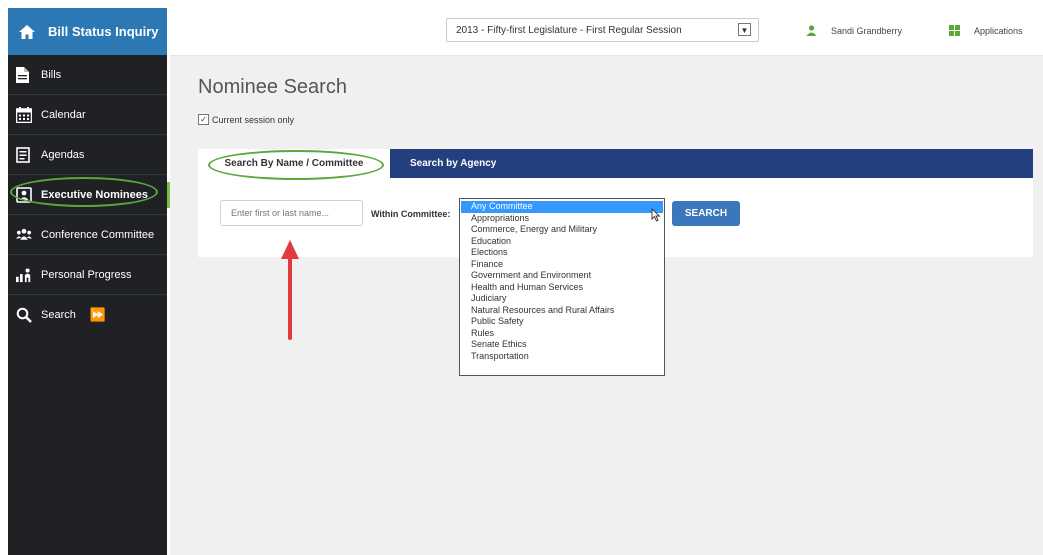 Image resolution: width=1043 pixels, height=555 pixels. Describe the element at coordinates (51, 74) in the screenshot. I see `sidebar-item-label: Bills` at that location.